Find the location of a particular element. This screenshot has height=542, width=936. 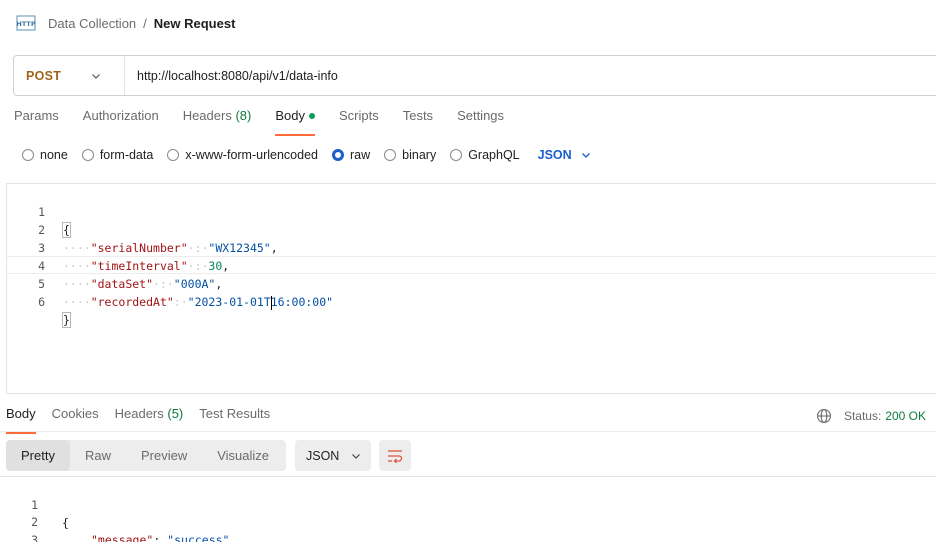

tab-response-headers: Headers (5) is located at coordinates (149, 419).